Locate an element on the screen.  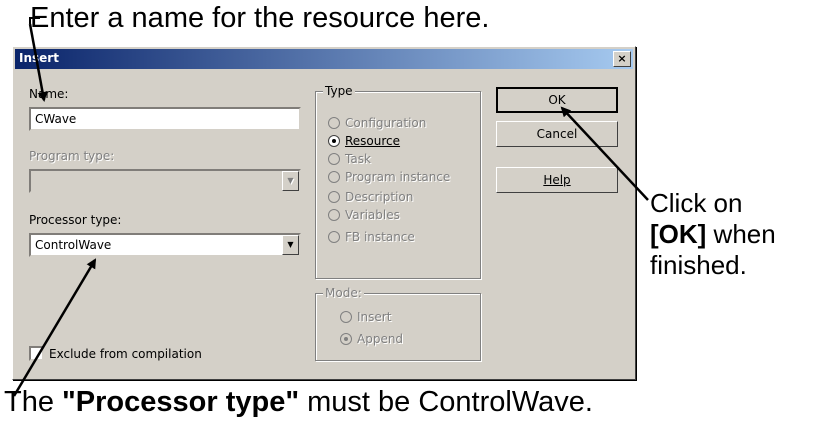
arrow-to-ok-button is located at coordinates (604, 153).